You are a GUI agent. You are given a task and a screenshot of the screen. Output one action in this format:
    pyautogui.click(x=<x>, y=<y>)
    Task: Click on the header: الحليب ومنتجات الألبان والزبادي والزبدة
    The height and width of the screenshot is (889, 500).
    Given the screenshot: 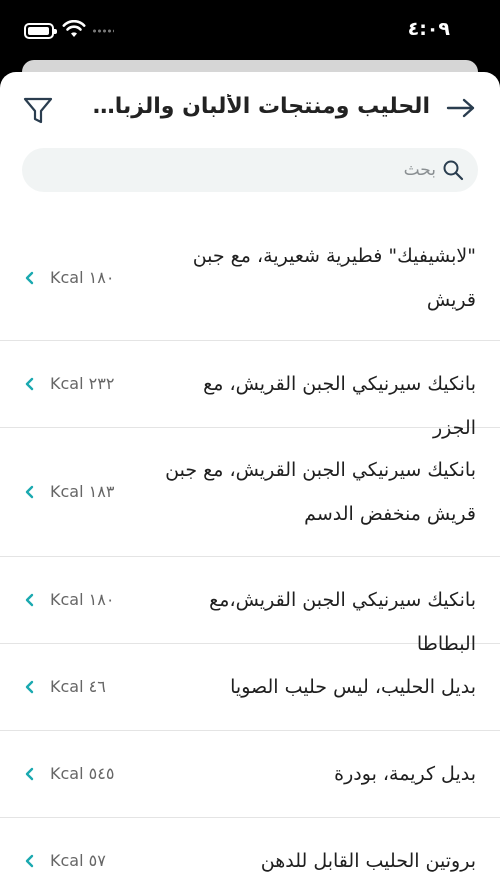 What is the action you would take?
    pyautogui.click(x=250, y=109)
    